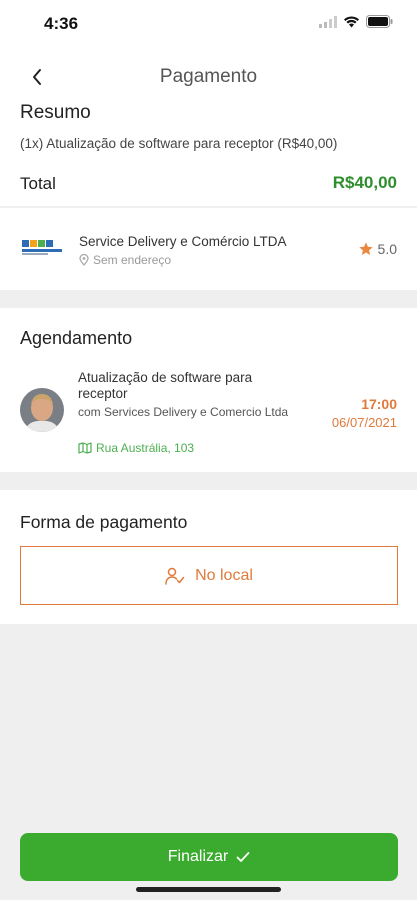  I want to click on page-title: Pagamento, so click(208, 76).